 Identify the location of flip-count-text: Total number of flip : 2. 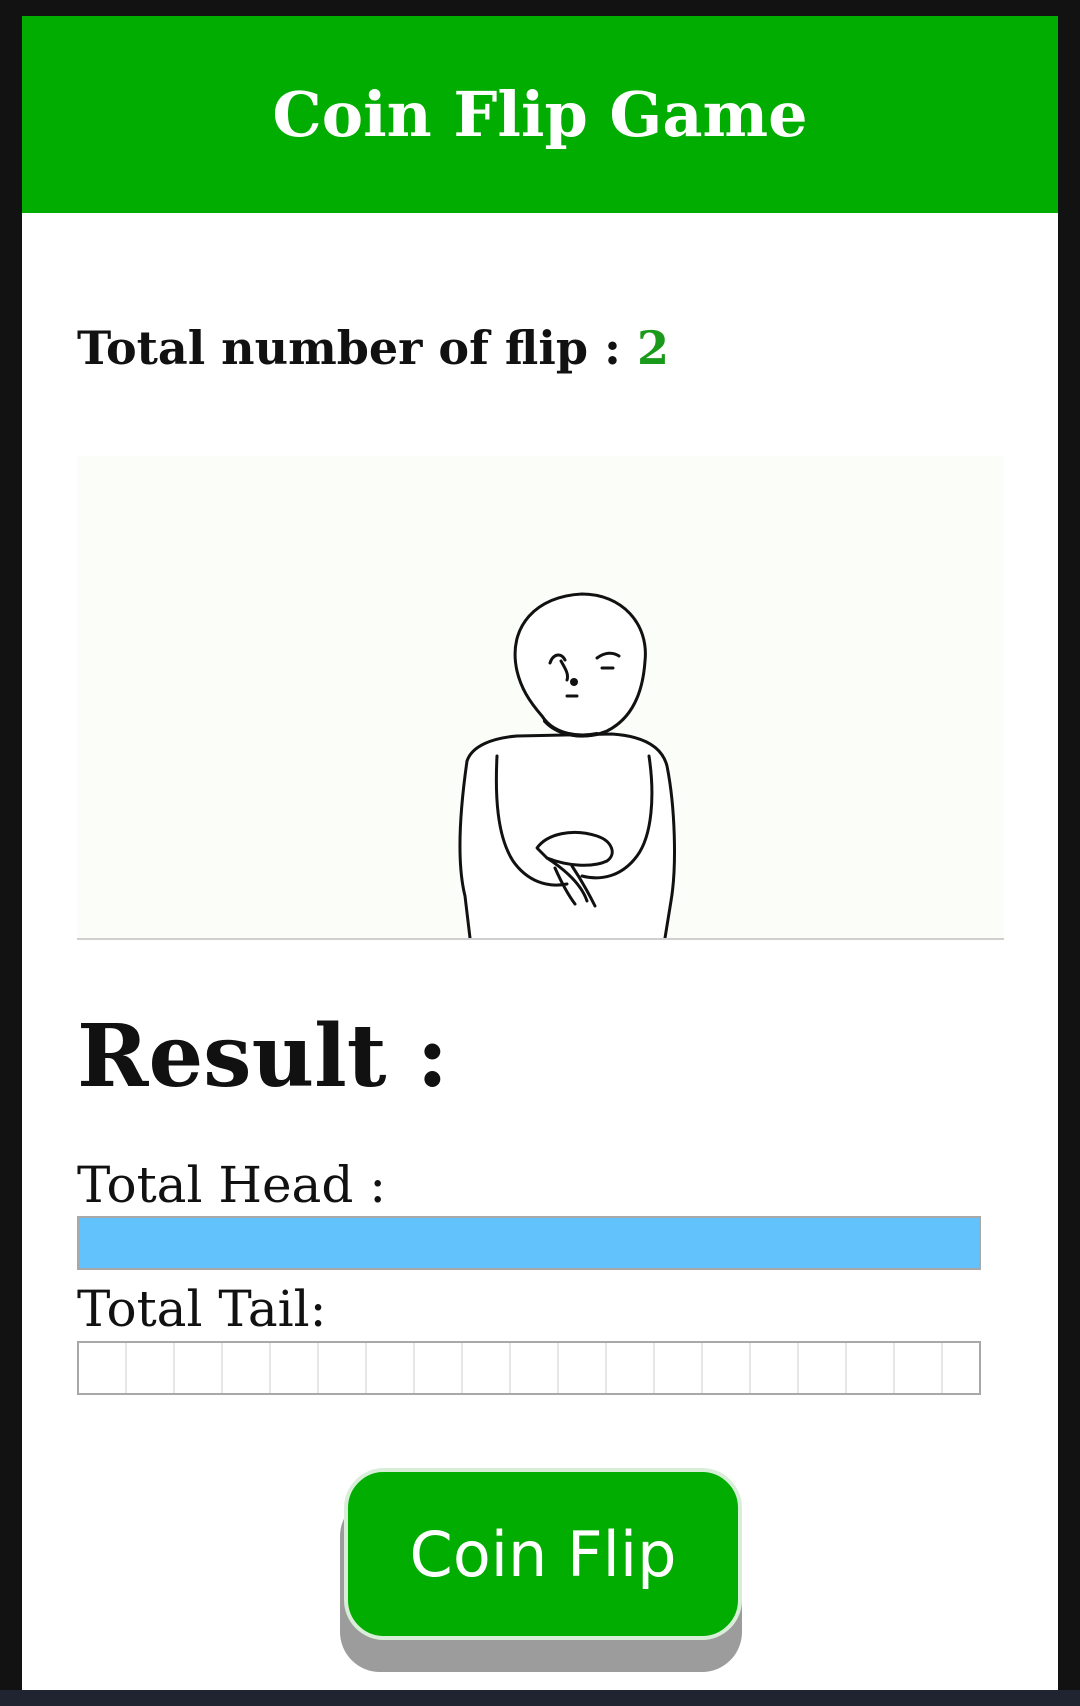
(373, 348).